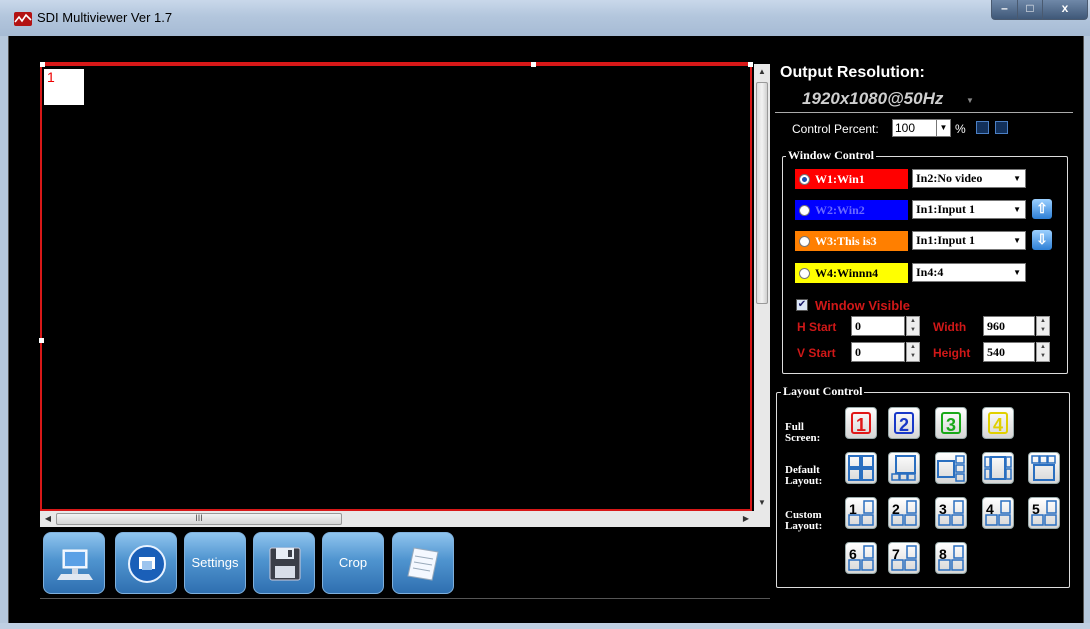 The width and height of the screenshot is (1090, 629). I want to click on minimize-button: –, so click(1004, 10).